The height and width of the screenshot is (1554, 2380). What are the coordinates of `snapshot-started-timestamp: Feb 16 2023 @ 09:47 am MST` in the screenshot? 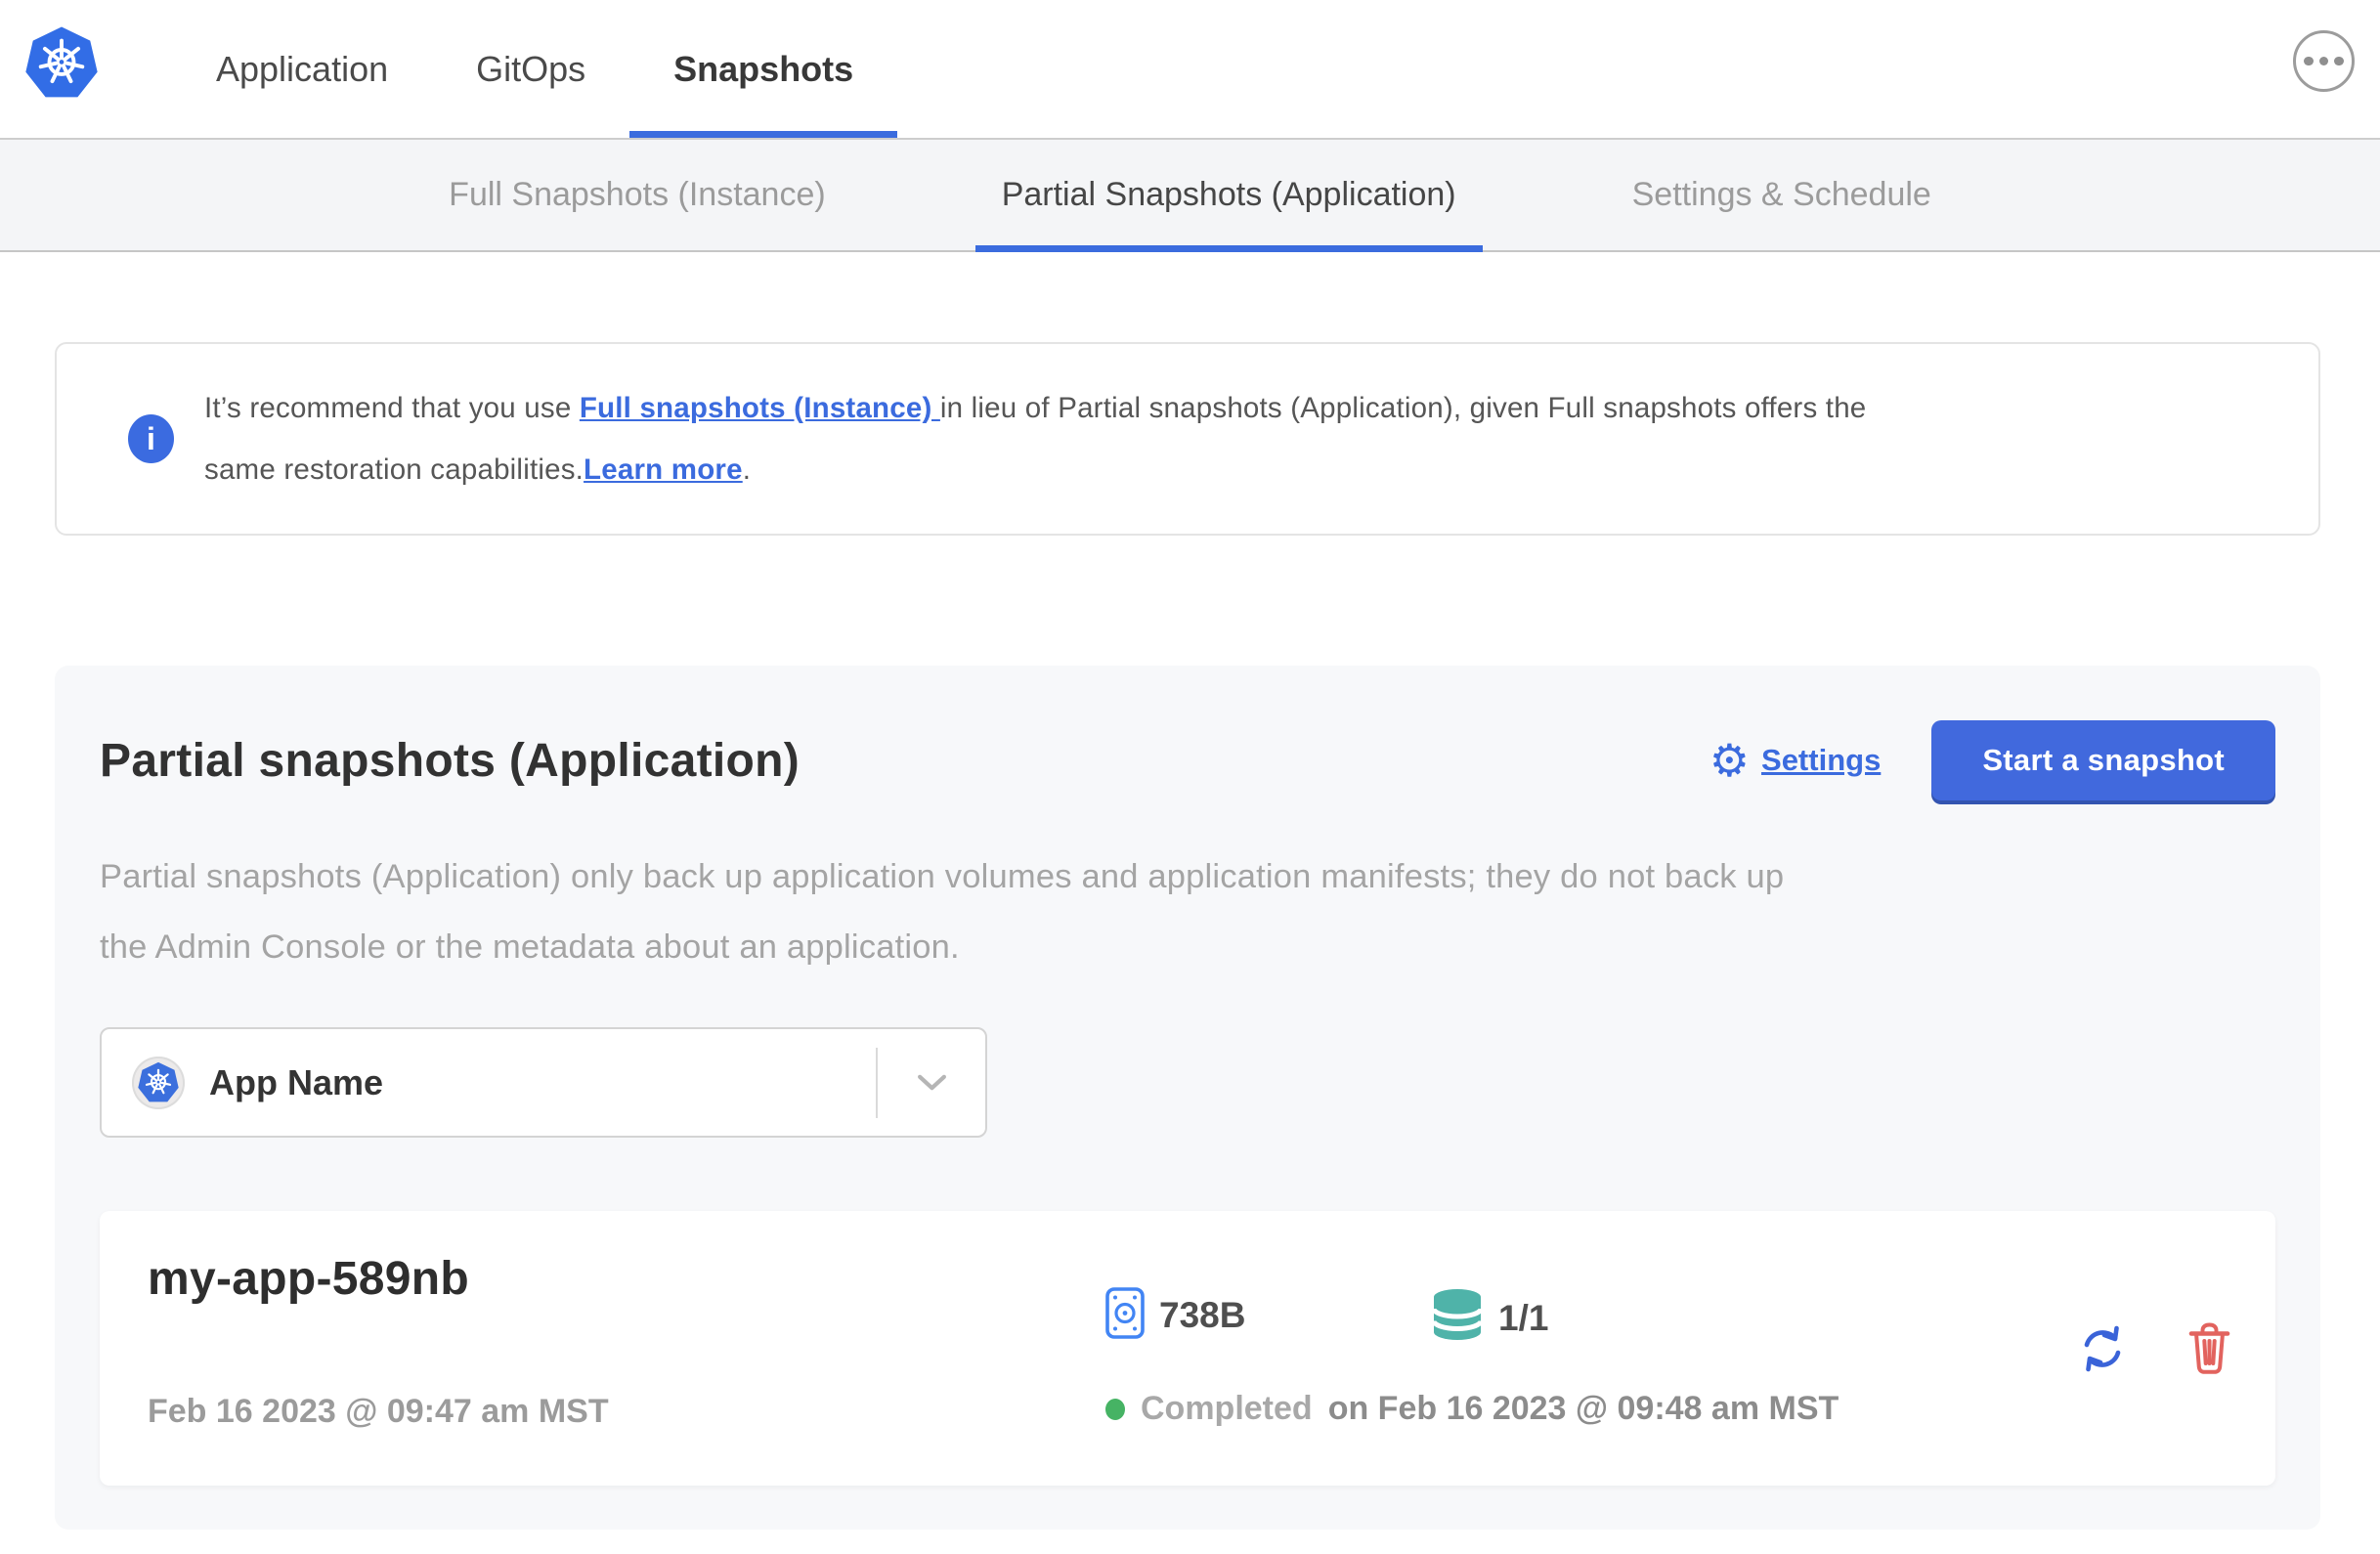 It's located at (378, 1411).